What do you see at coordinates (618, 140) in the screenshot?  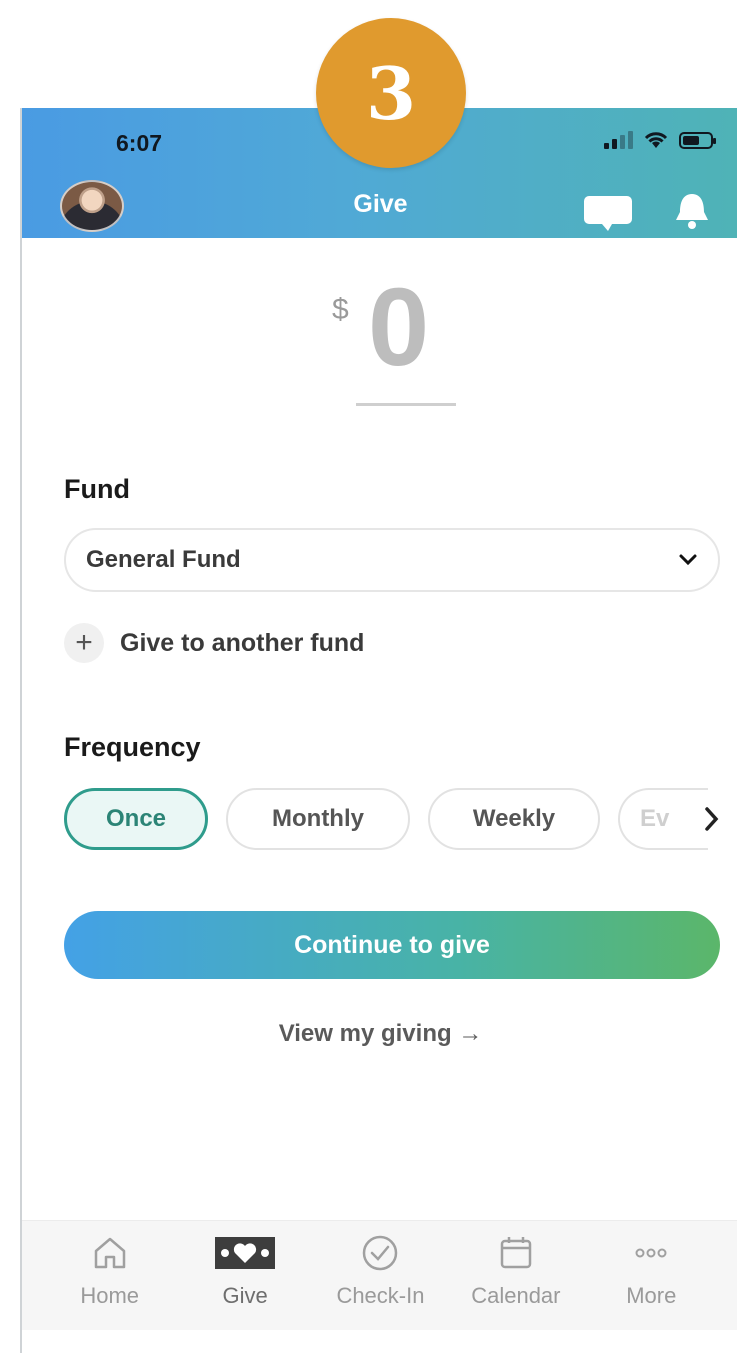 I see `signal-icon` at bounding box center [618, 140].